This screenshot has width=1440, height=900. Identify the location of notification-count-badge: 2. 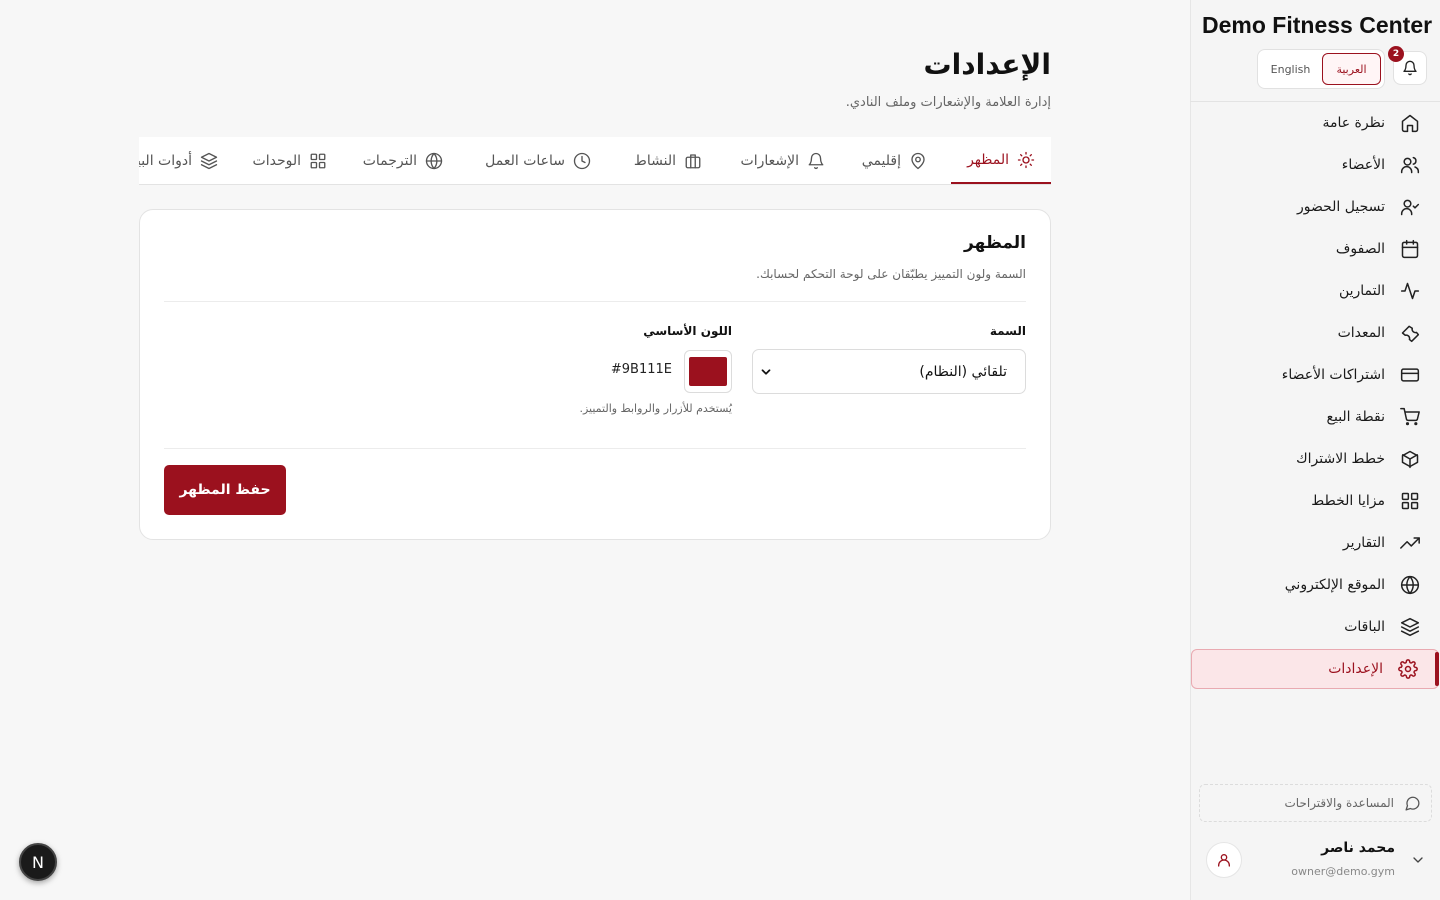
(1396, 54).